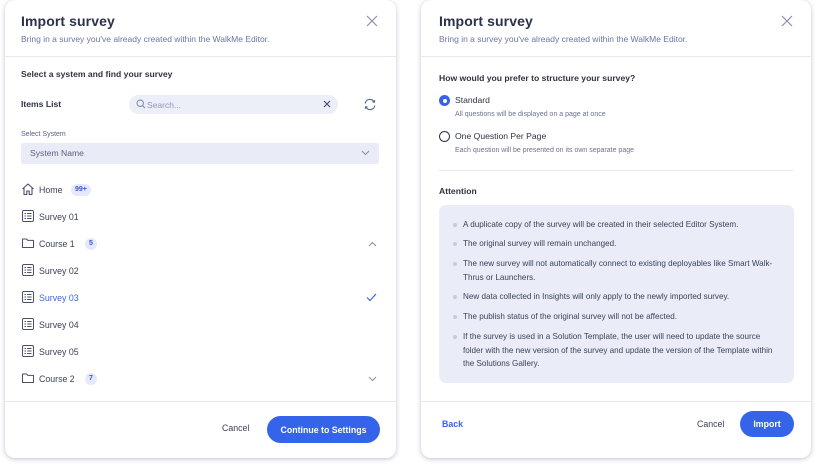 The width and height of the screenshot is (816, 464). Describe the element at coordinates (323, 429) in the screenshot. I see `continue-to-settings-button: Continue to Settings` at that location.